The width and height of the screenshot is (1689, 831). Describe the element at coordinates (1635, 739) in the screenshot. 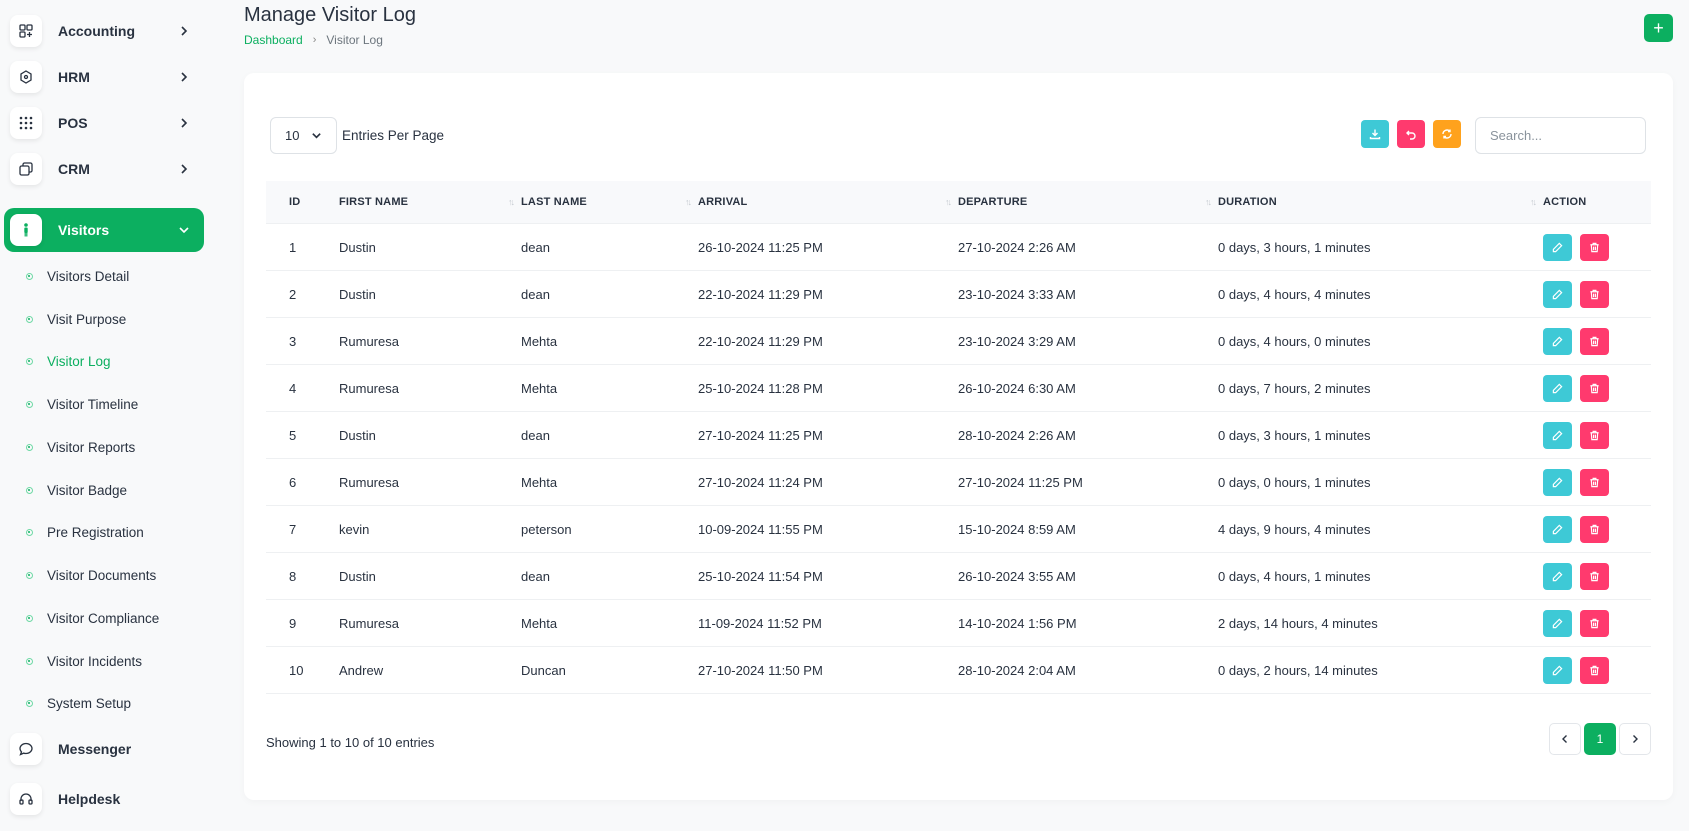

I see `next-page-button` at that location.